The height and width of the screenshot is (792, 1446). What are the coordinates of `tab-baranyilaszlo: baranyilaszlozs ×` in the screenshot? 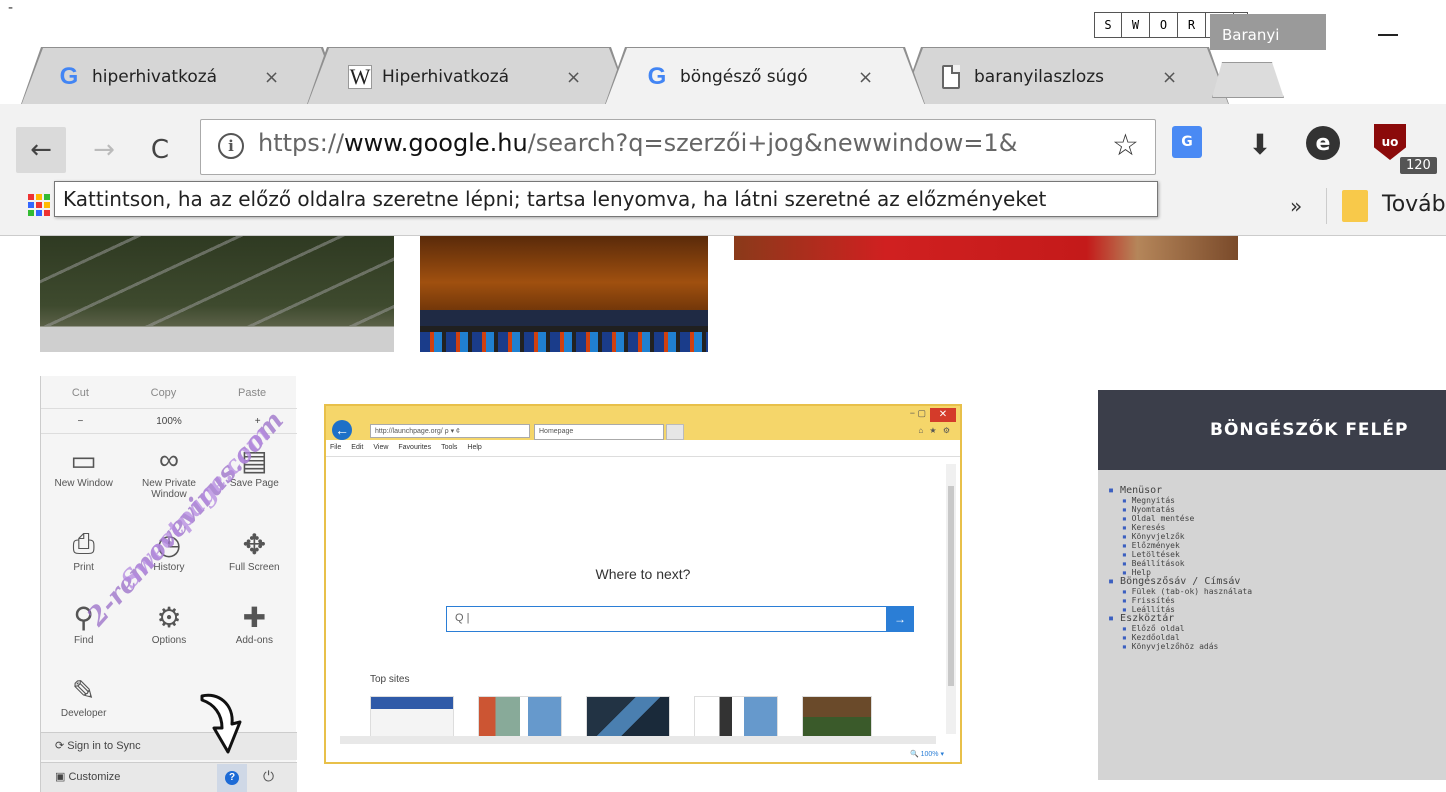 It's located at (1073, 77).